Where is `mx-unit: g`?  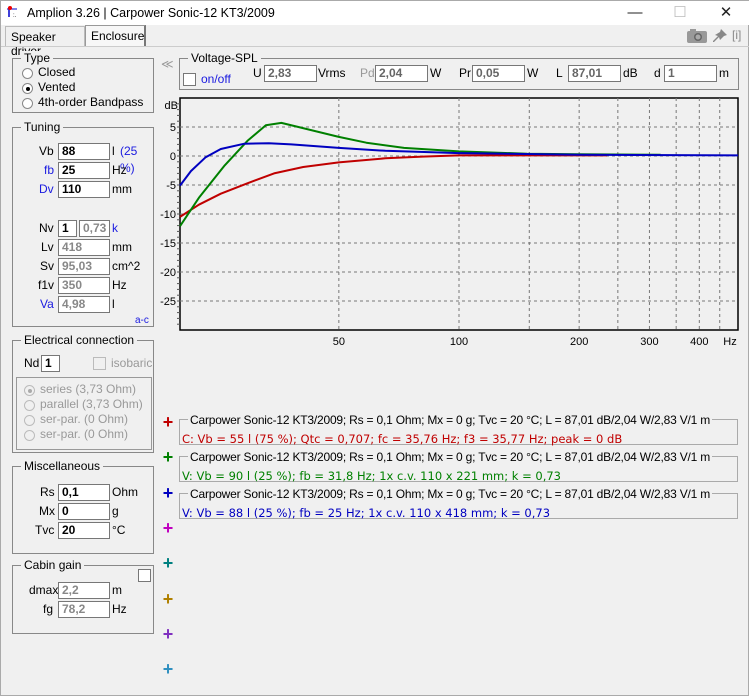
mx-unit: g is located at coordinates (115, 511).